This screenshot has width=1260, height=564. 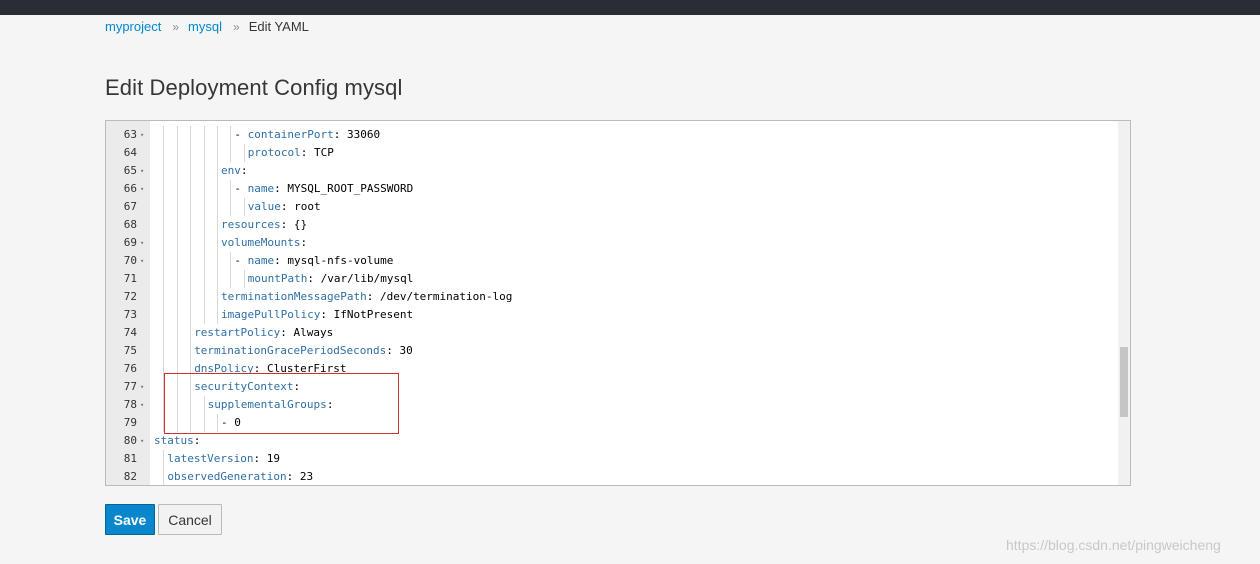 I want to click on scrollbar-thumb, so click(x=1124, y=382).